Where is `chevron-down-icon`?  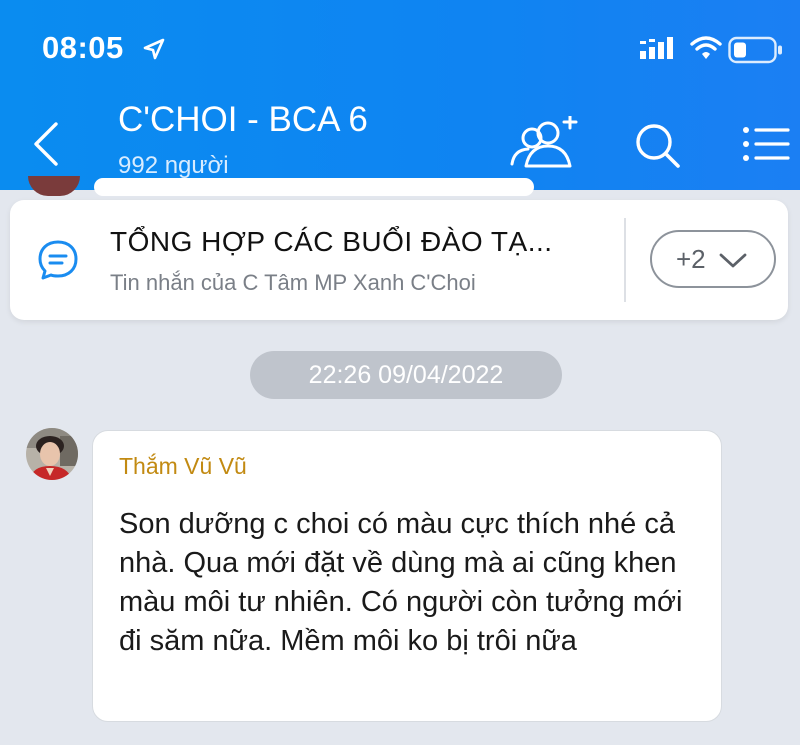
chevron-down-icon is located at coordinates (733, 260).